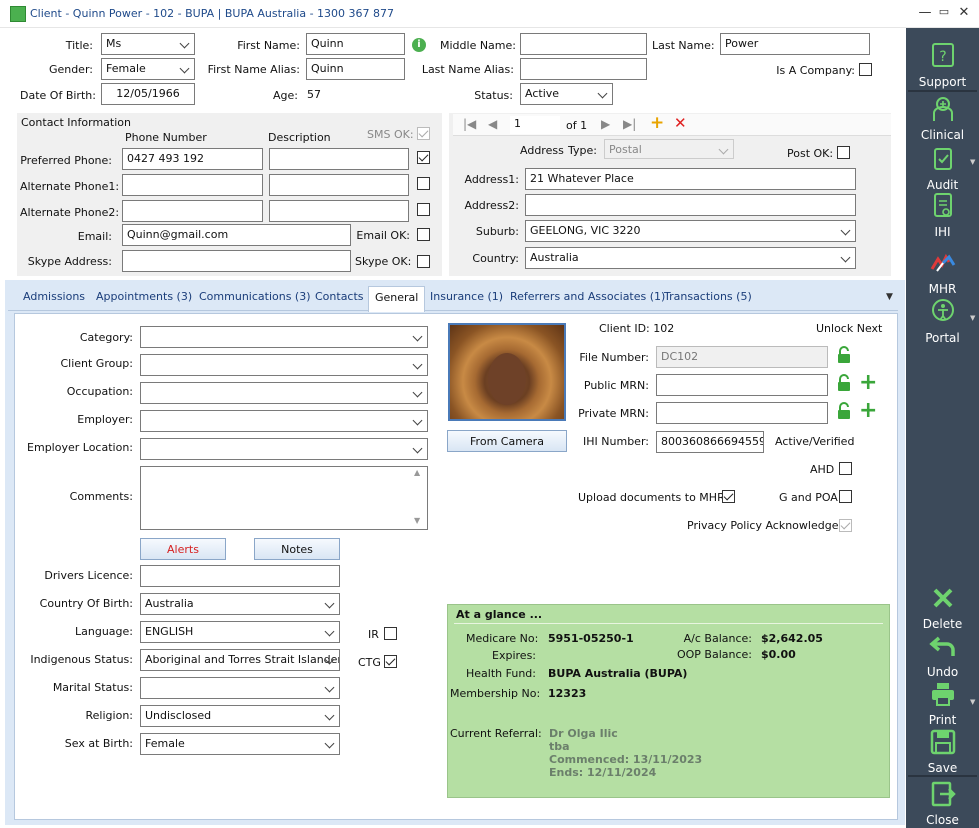  I want to click on prev-record-icon: ◀, so click(492, 124).